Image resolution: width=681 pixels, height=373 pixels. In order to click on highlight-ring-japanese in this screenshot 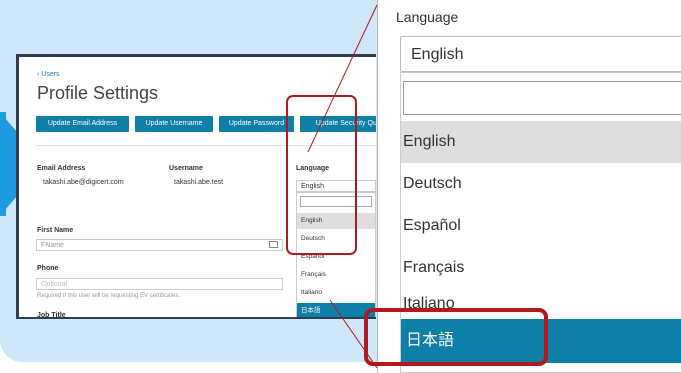, I will do `click(456, 337)`.